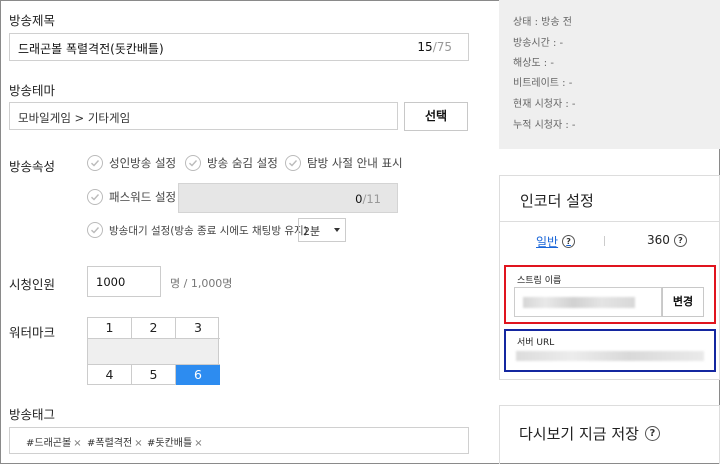 This screenshot has height=464, width=720. I want to click on encoder-title: 인코더 설정, so click(557, 201).